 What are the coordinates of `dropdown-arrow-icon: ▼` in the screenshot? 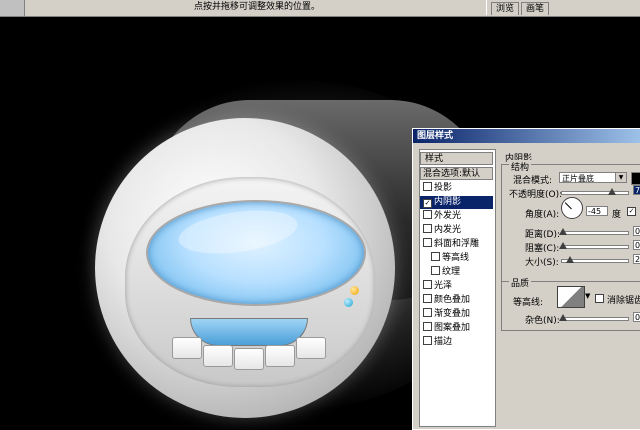 It's located at (620, 177).